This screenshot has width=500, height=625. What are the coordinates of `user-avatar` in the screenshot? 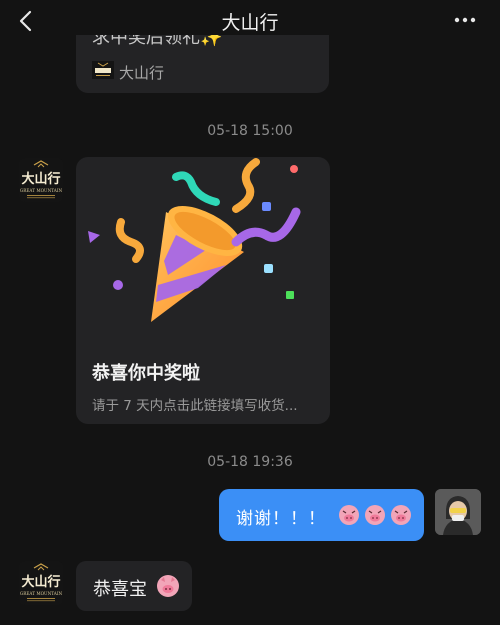 It's located at (458, 512).